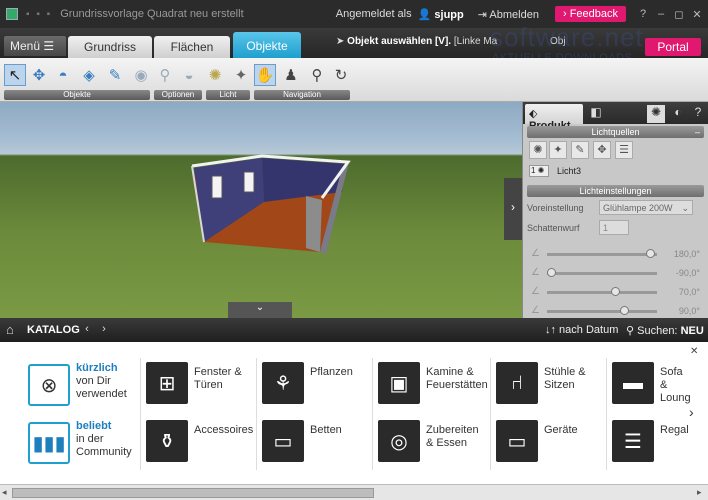  I want to click on nav-orbit-icon: ♟, so click(291, 75).